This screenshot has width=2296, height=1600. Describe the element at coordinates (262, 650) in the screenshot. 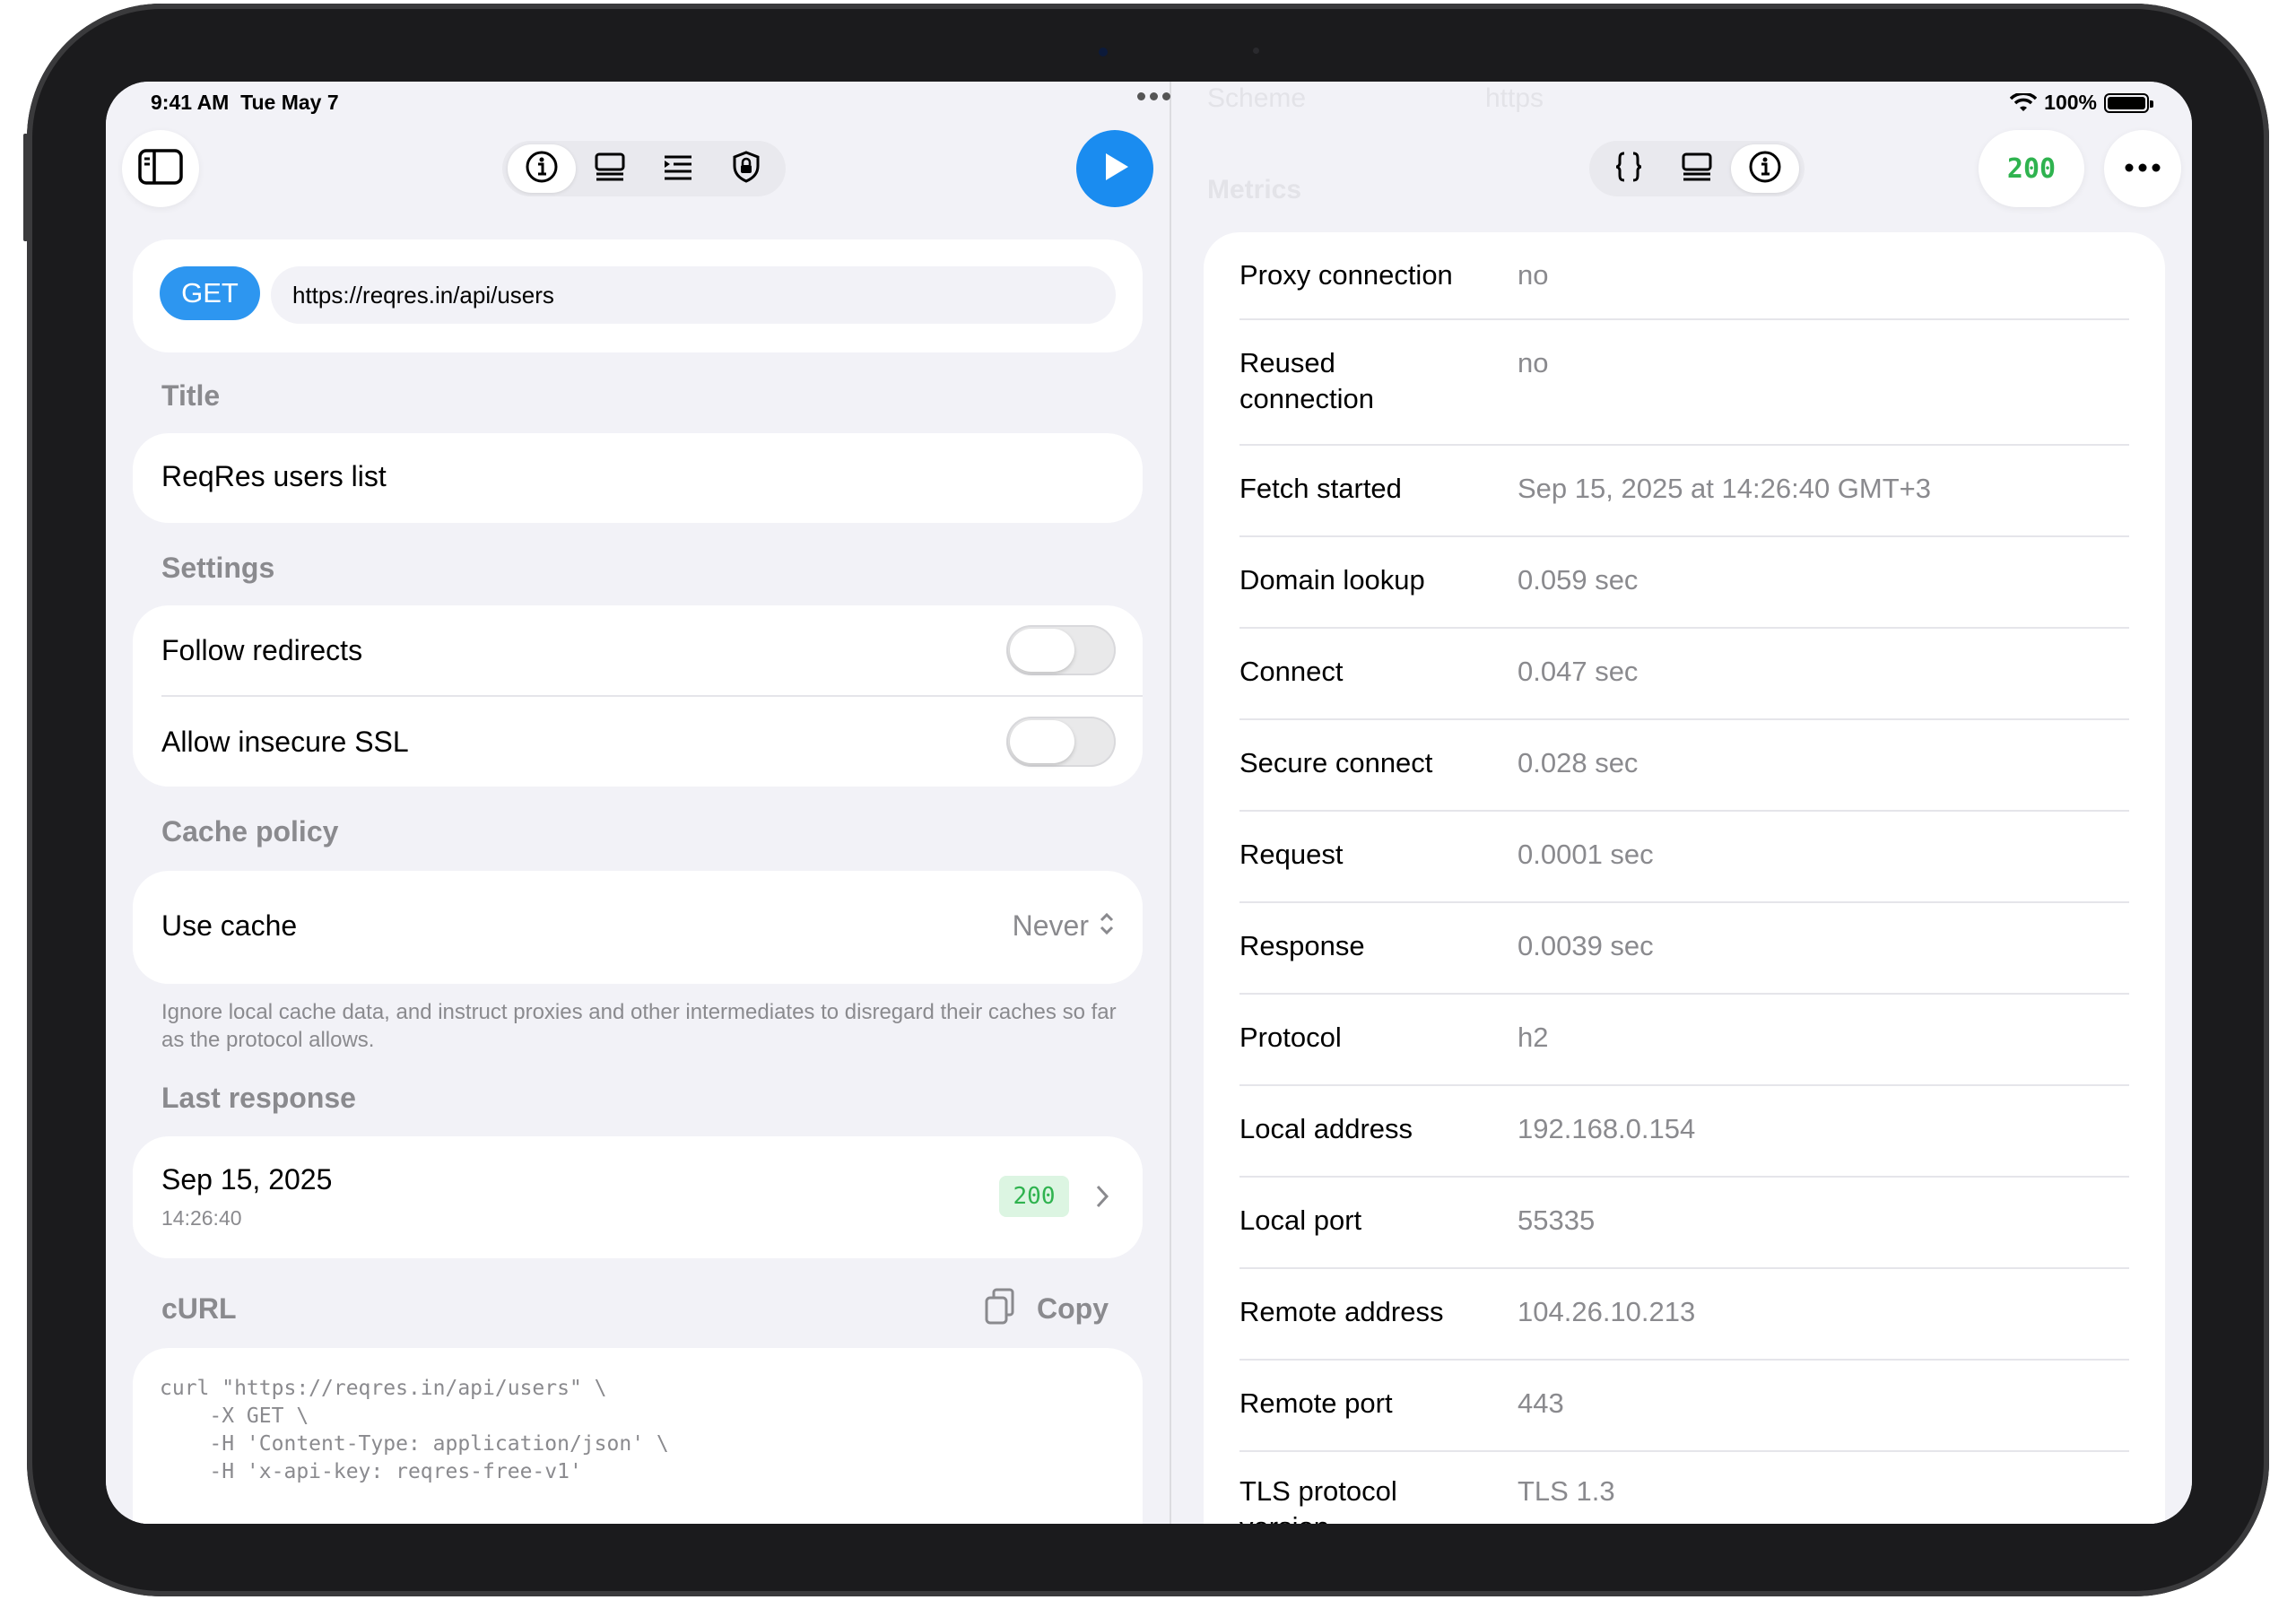

I see `follow-redirects-label: Follow redirects` at that location.